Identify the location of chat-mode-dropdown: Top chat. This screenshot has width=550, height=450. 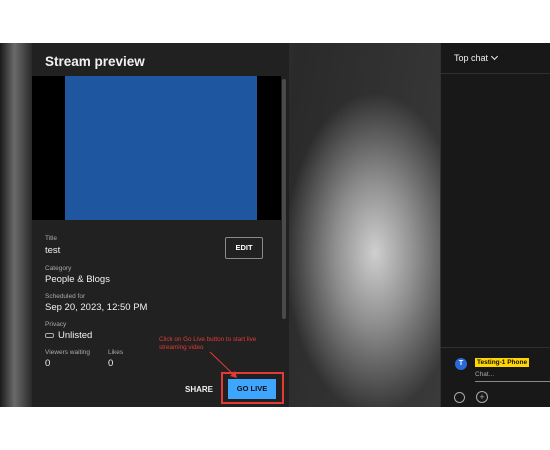
(476, 57).